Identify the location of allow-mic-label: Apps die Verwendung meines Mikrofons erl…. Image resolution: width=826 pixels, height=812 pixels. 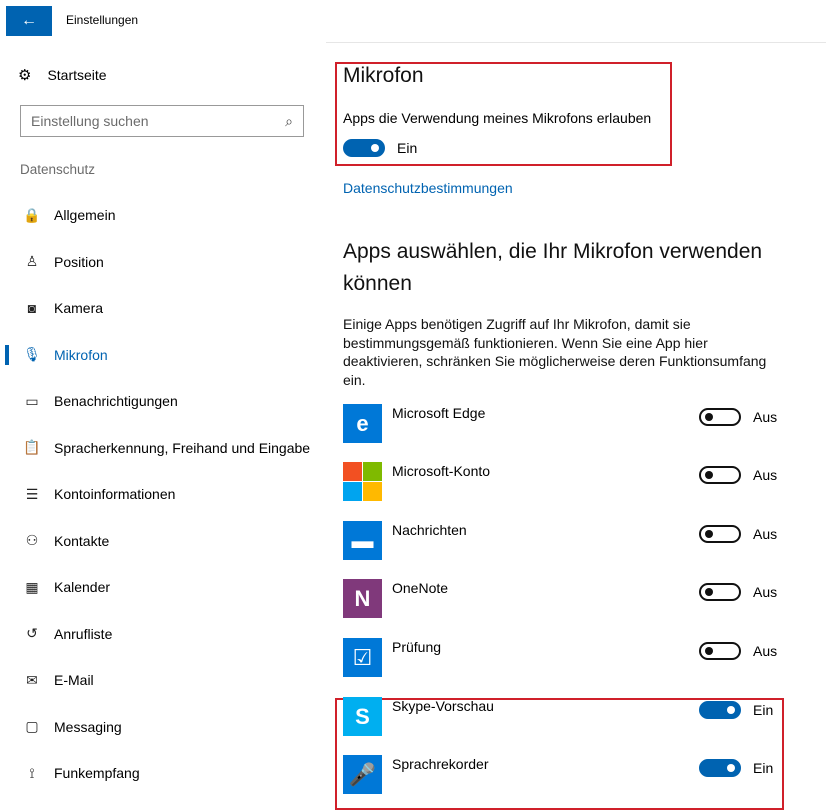
(497, 118).